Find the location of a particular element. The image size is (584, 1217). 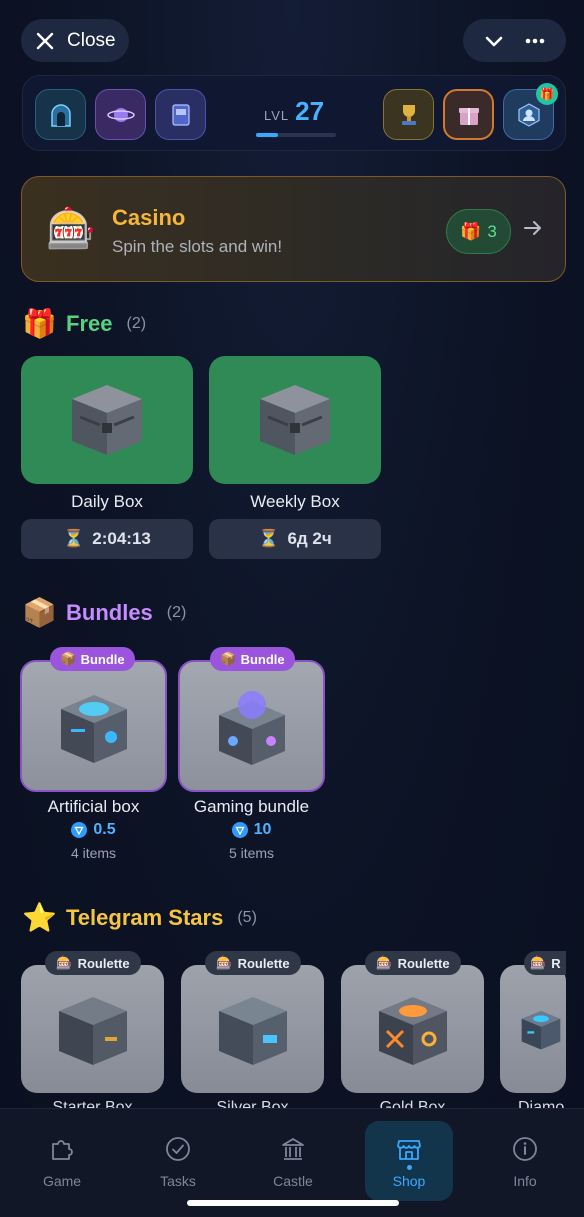

gifts-button is located at coordinates (468, 114).